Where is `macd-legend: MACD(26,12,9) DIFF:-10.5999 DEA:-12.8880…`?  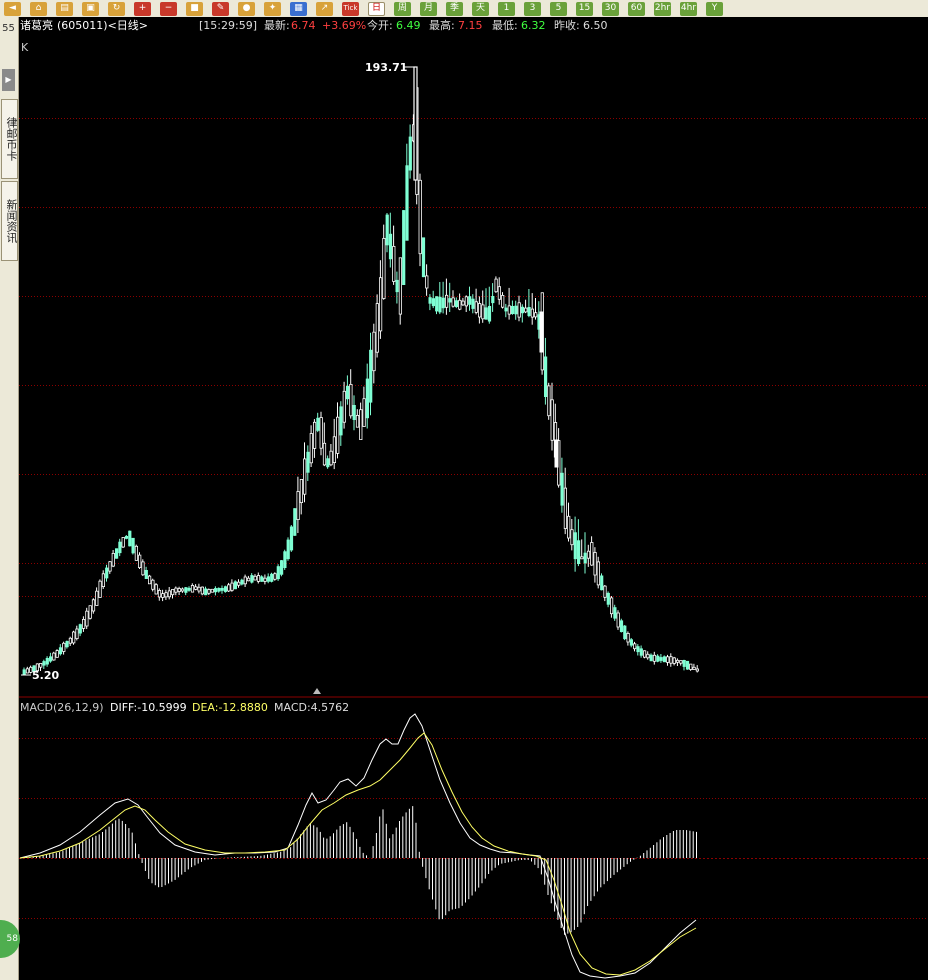 macd-legend: MACD(26,12,9) DIFF:-10.5999 DEA:-12.8880… is located at coordinates (184, 707).